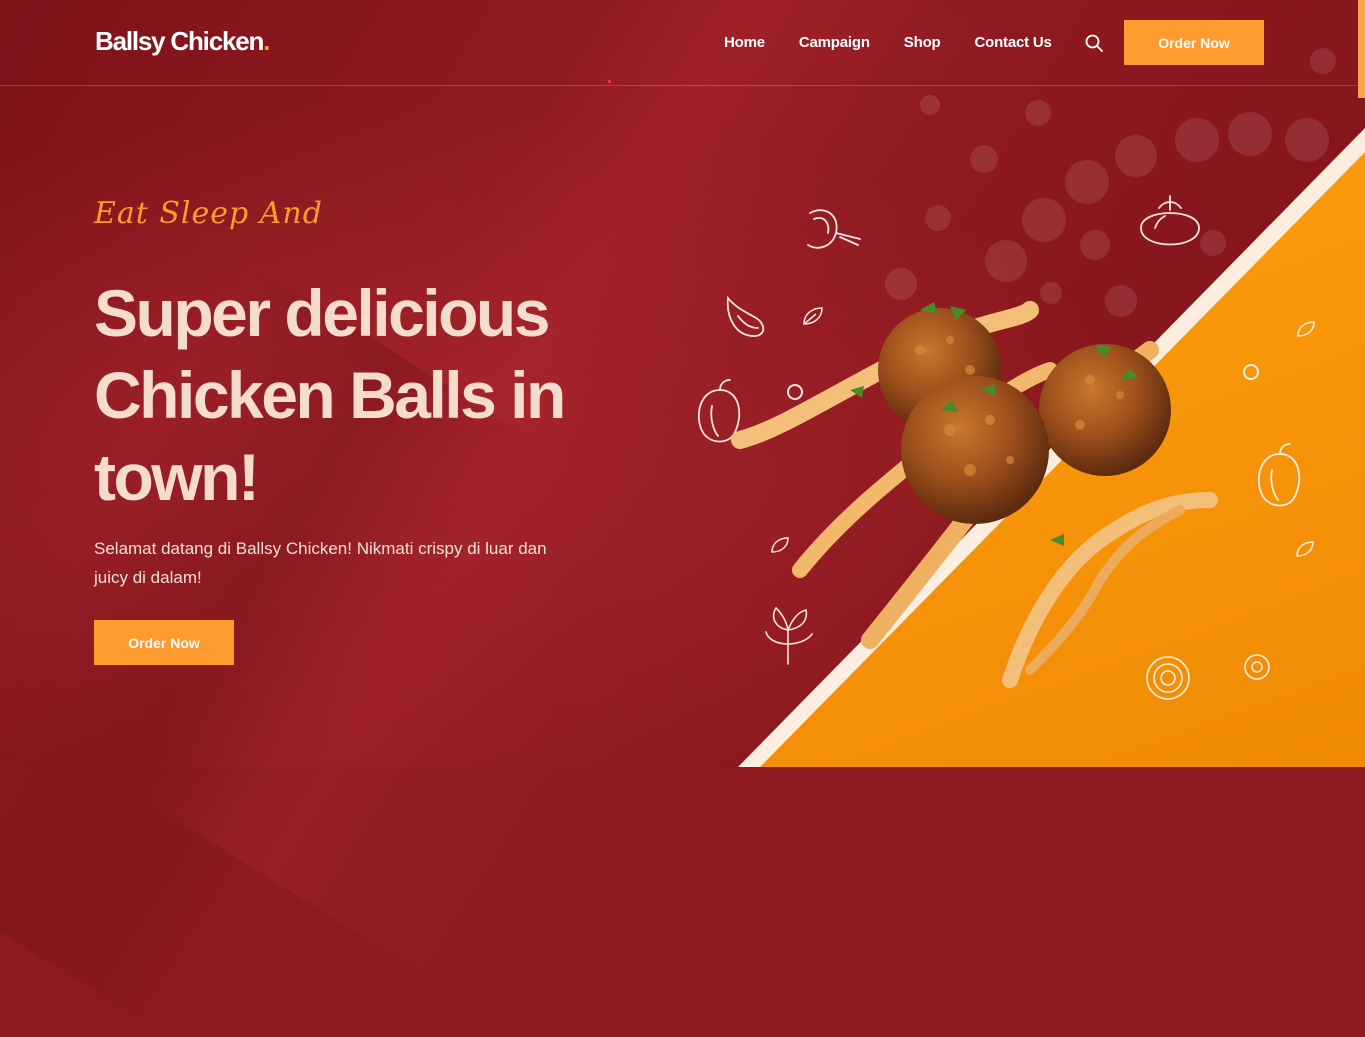 The height and width of the screenshot is (1037, 1365). I want to click on hero-tagline: Eat Sleep And, so click(208, 213).